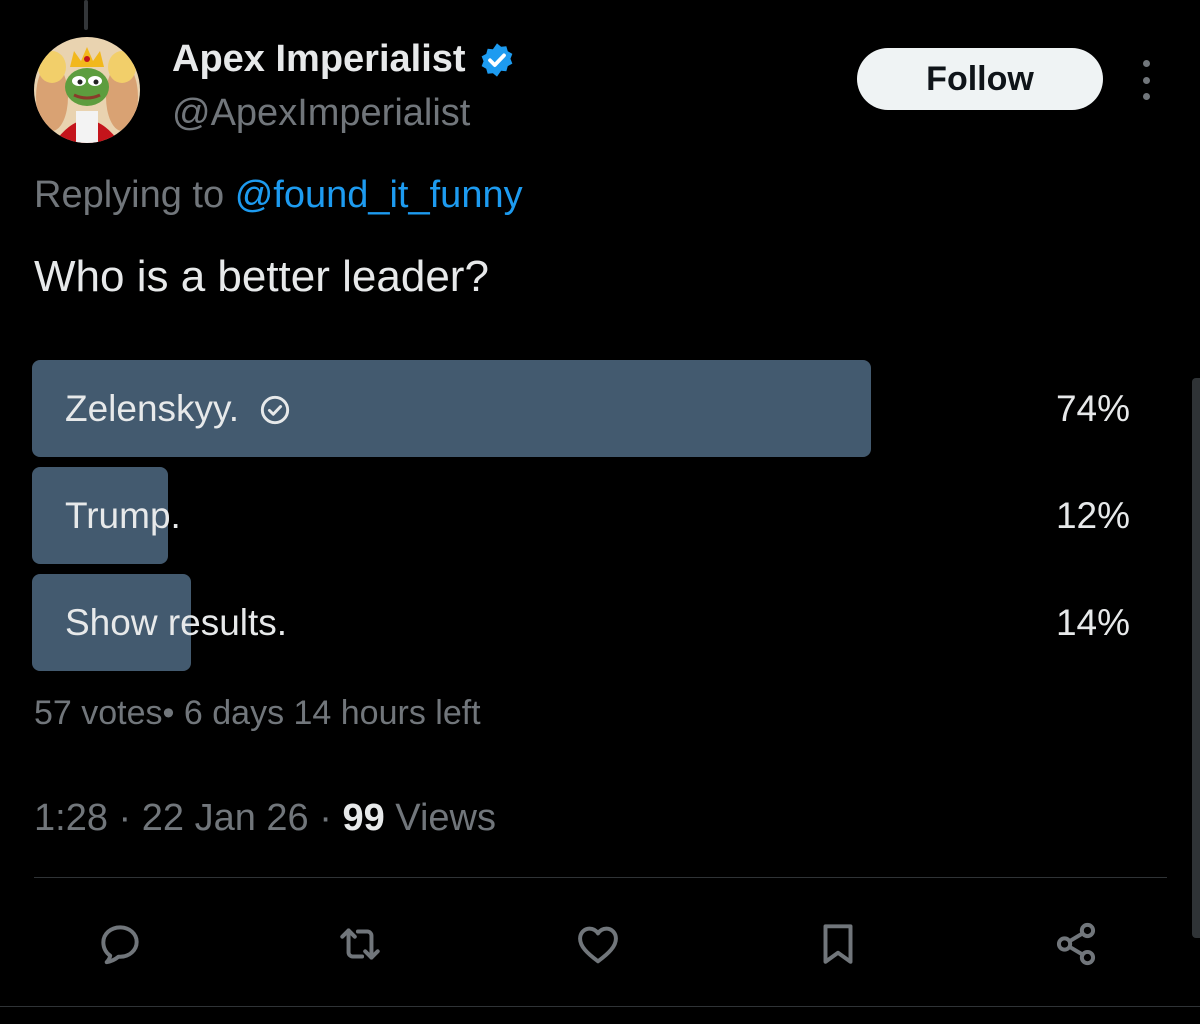 Image resolution: width=1200 pixels, height=1024 pixels. I want to click on tweet-time: 1:28, so click(71, 818).